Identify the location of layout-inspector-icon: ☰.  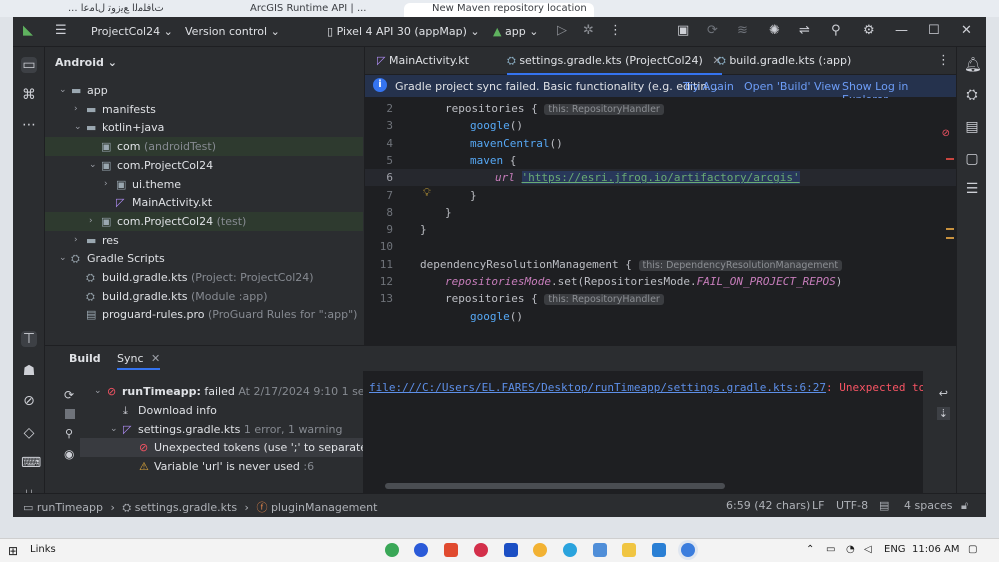
(972, 189).